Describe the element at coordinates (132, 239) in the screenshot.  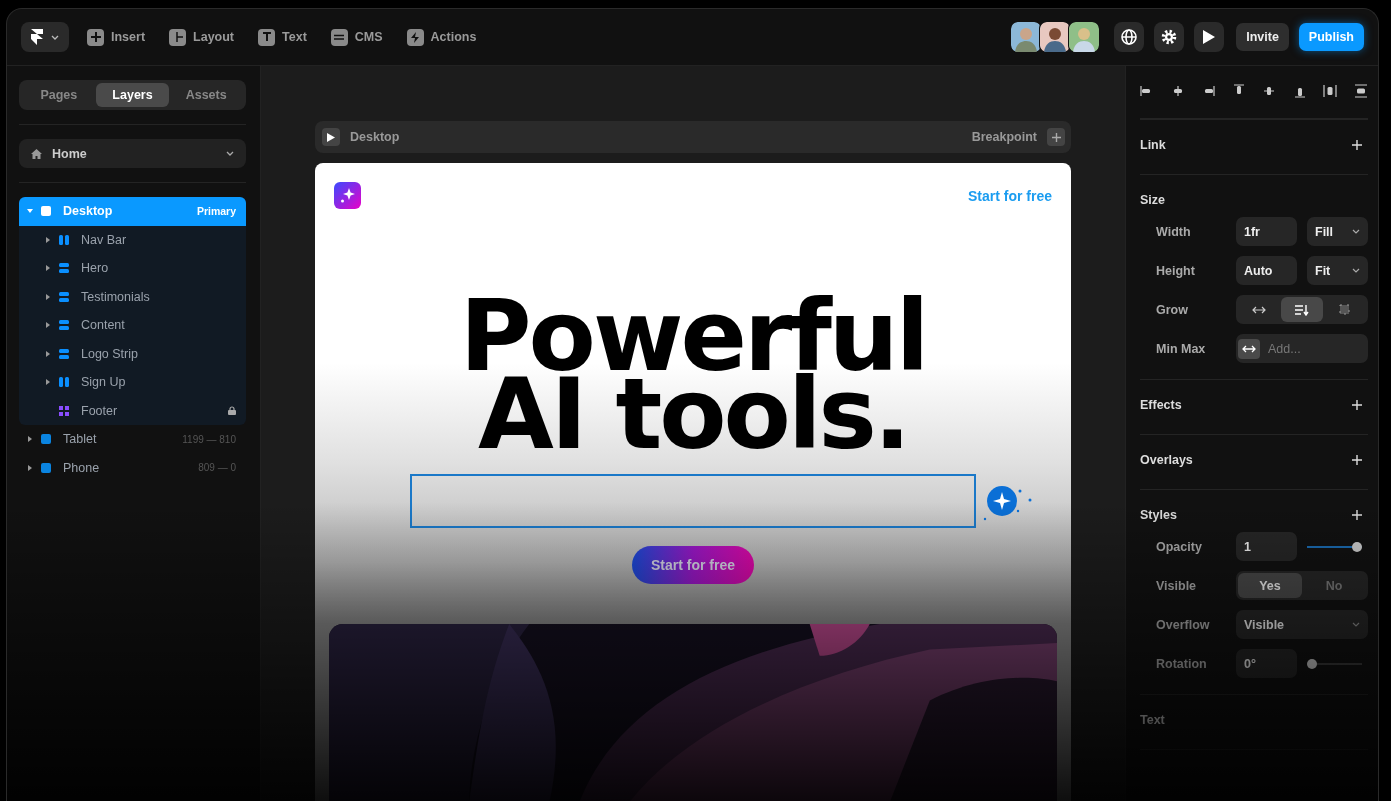
I see `layer-row: Nav Bar` at that location.